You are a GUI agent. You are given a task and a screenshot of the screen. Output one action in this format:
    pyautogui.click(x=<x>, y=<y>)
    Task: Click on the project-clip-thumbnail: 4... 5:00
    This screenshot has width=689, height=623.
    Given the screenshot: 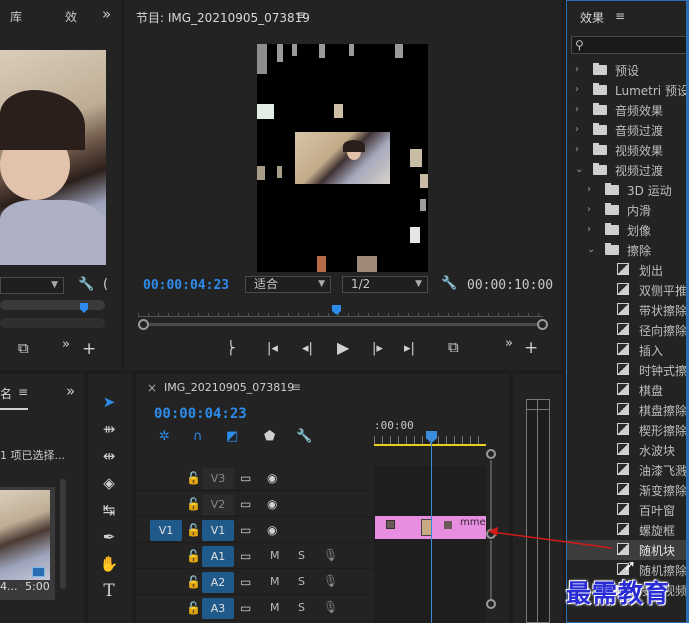 What is the action you would take?
    pyautogui.click(x=27, y=543)
    